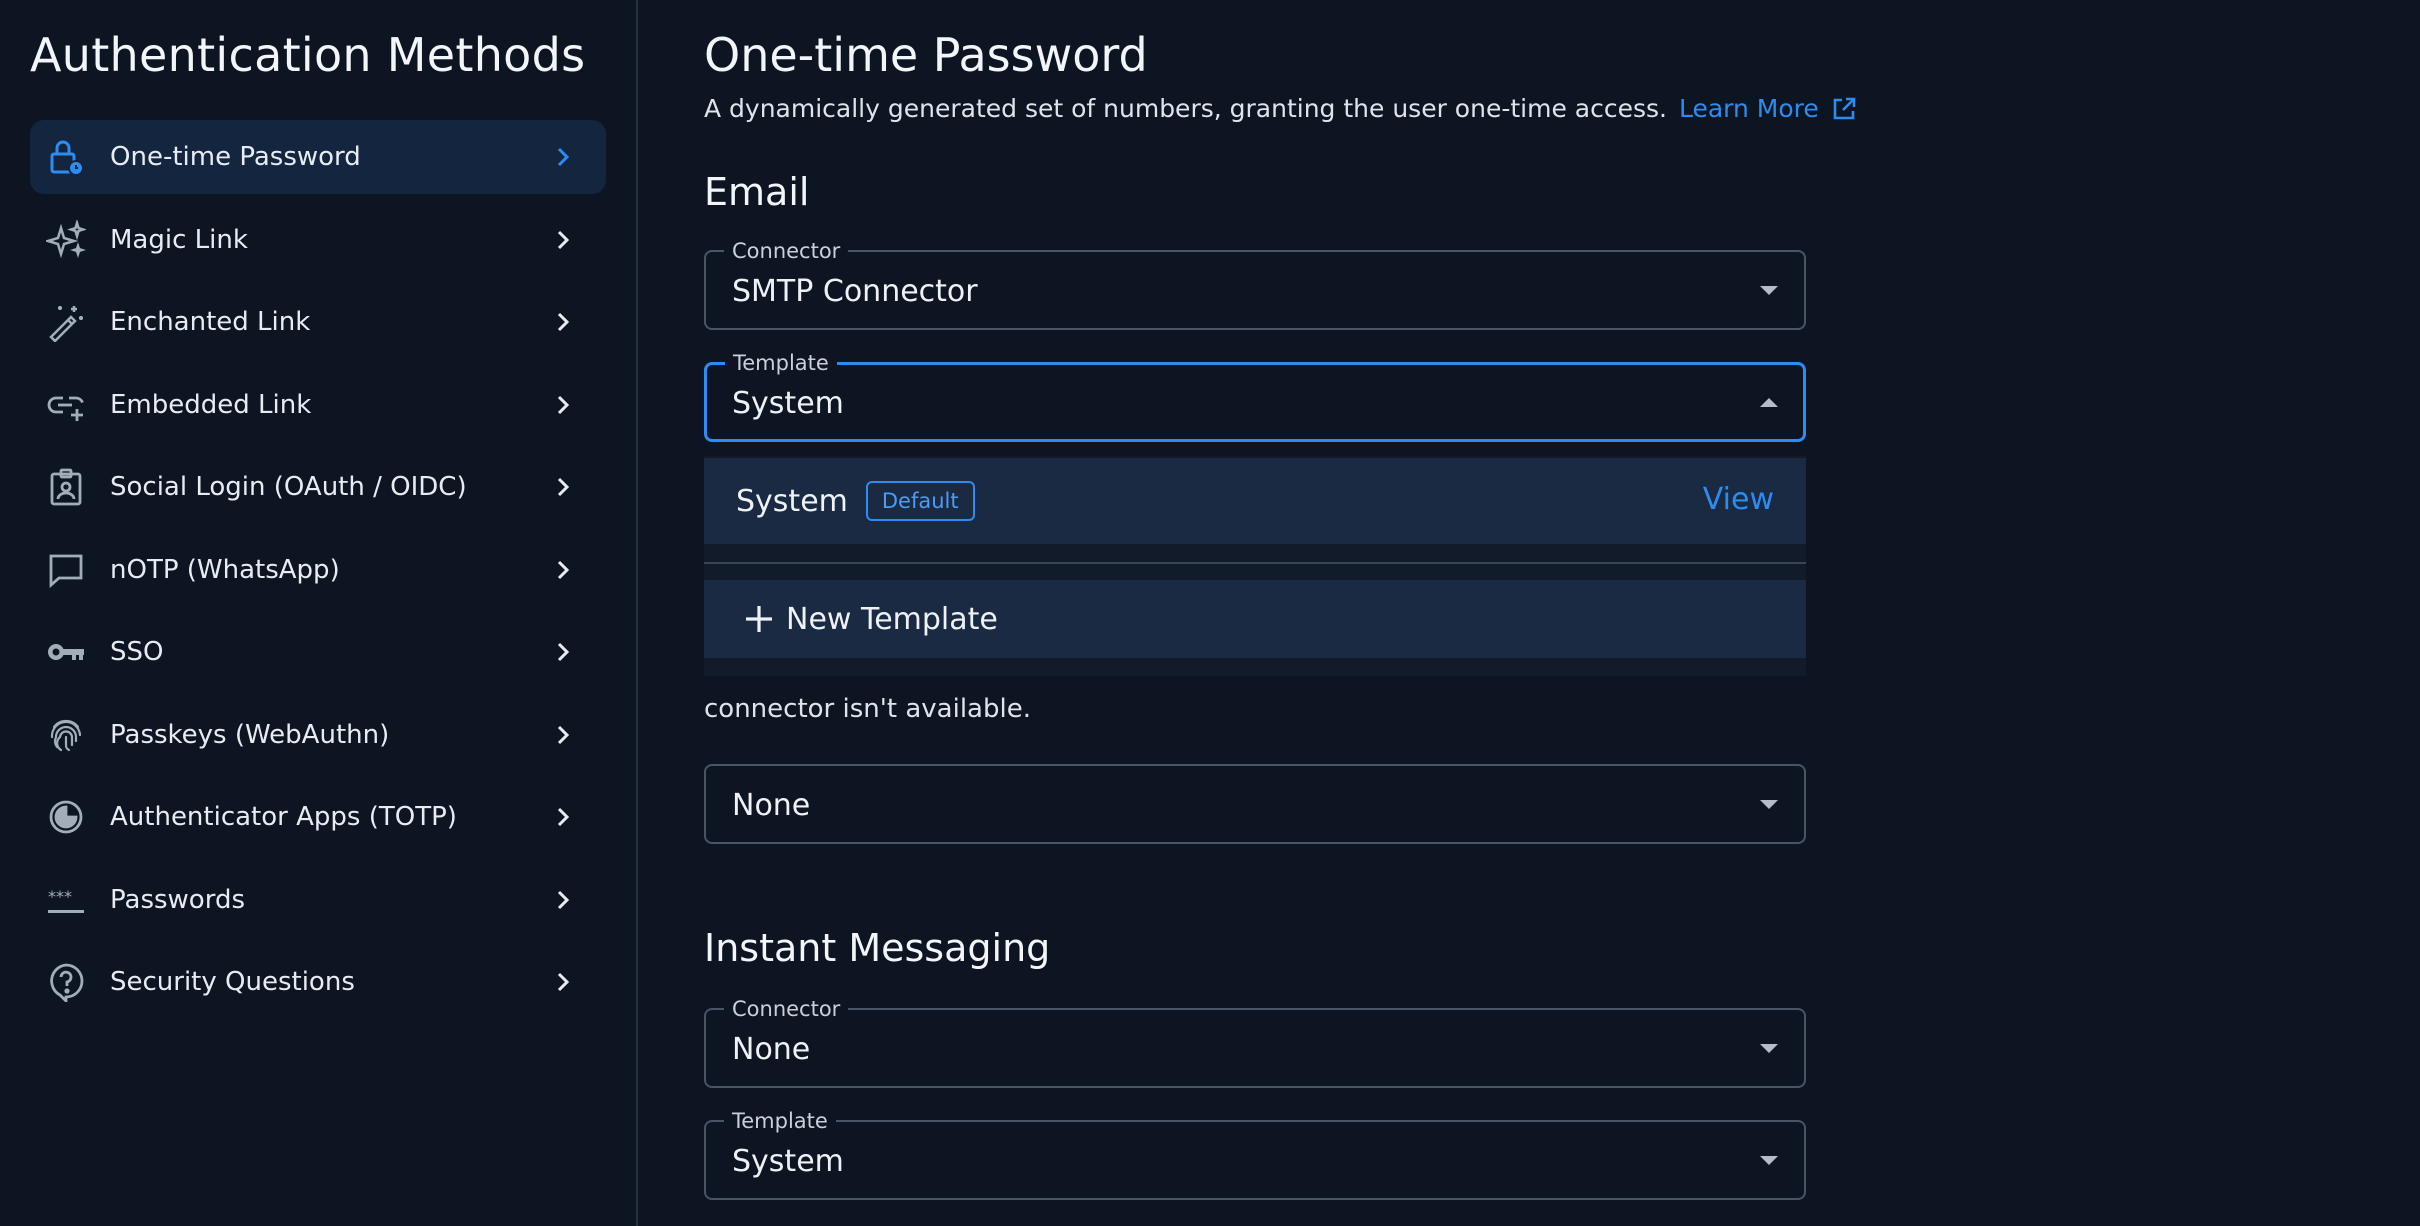 The image size is (2420, 1226). What do you see at coordinates (1748, 108) in the screenshot?
I see `learn-more-label: Learn More` at bounding box center [1748, 108].